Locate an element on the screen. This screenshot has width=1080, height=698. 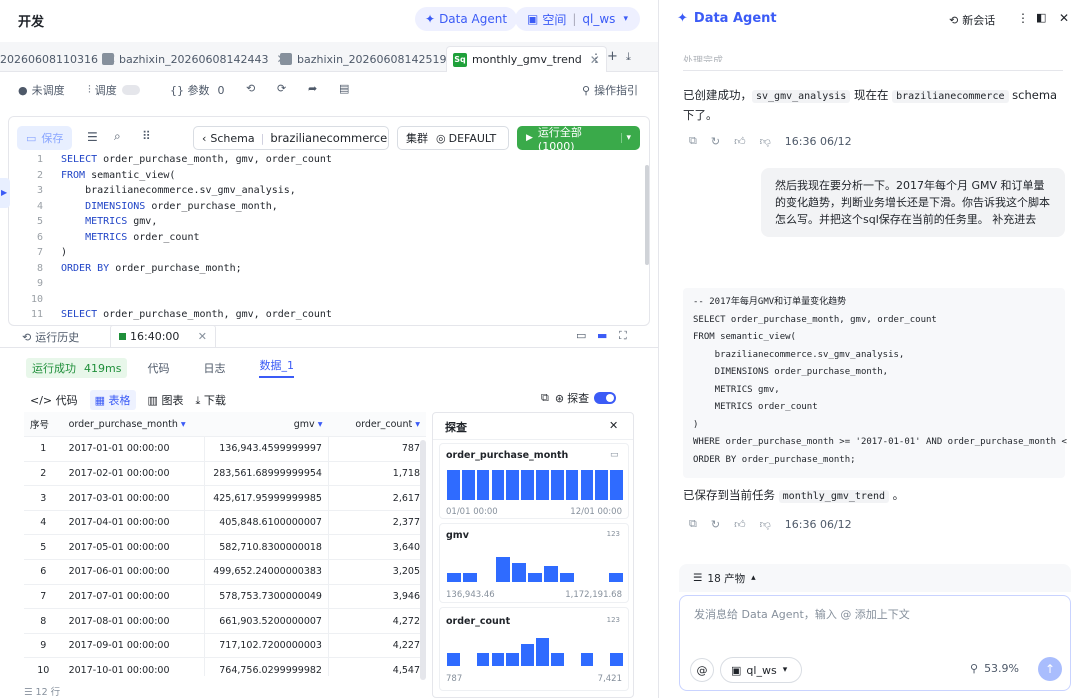
send-button: ↑ is located at coordinates (1050, 669).